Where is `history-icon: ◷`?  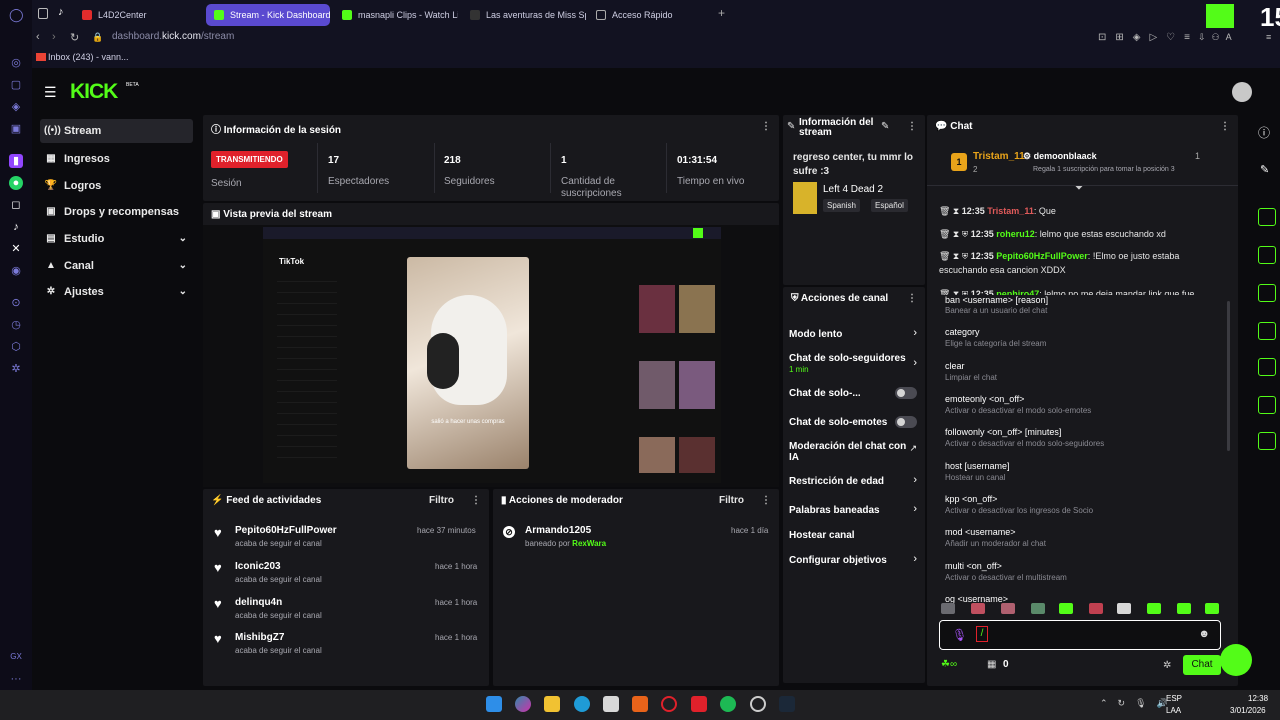
history-icon: ◷ is located at coordinates (16, 325).